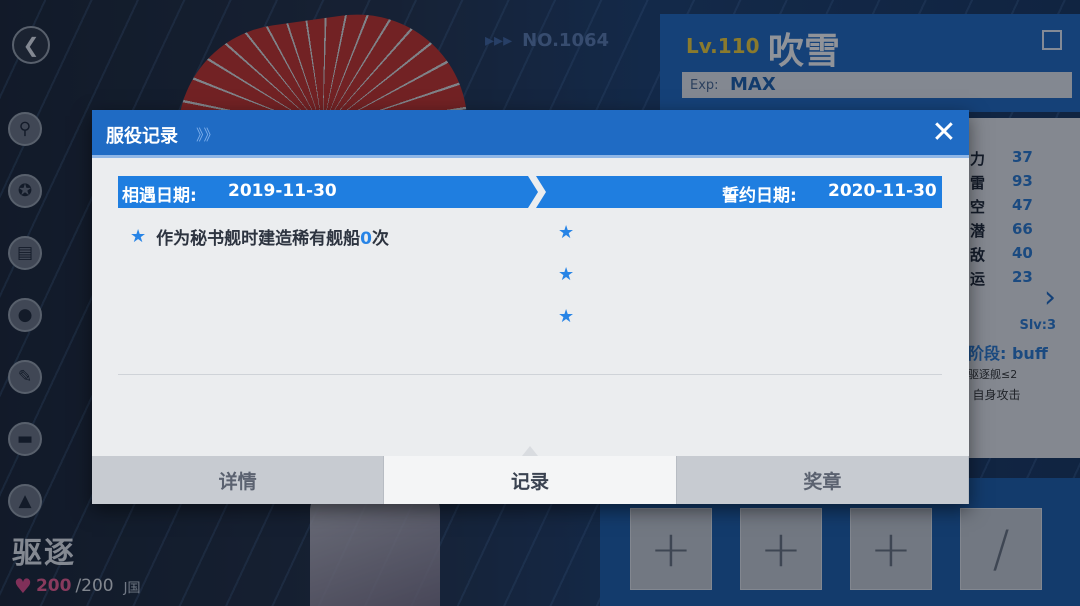  I want to click on oath-date: 2020-11-30, so click(882, 191).